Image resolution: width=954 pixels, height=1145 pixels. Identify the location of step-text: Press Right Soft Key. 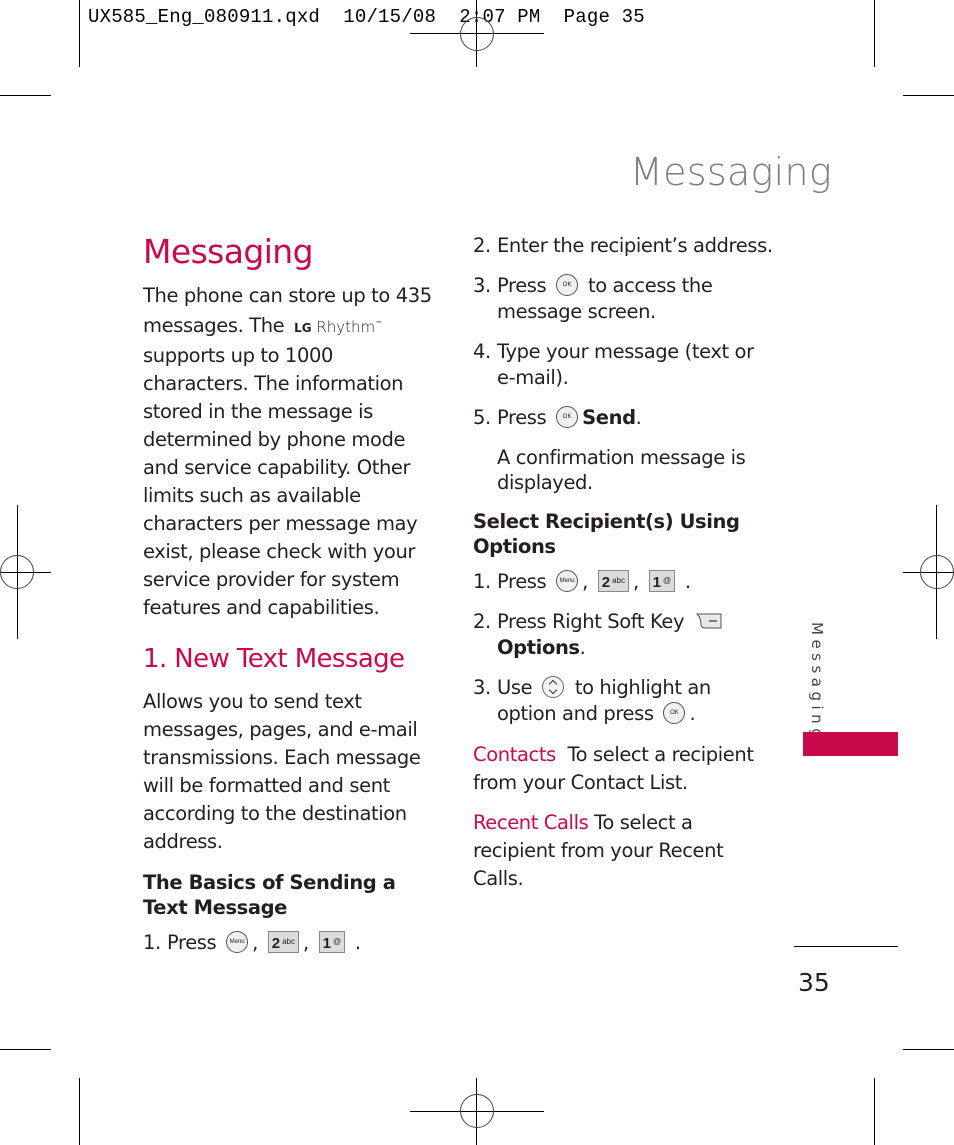
(591, 621).